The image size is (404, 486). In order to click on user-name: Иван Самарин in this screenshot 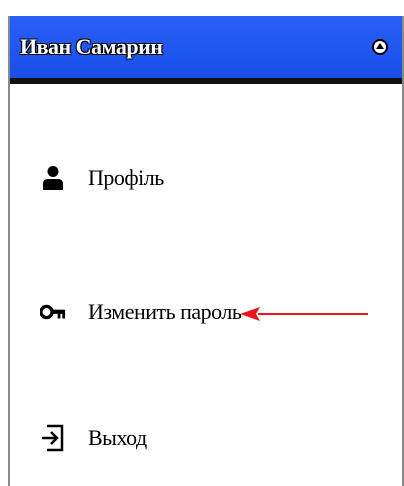, I will do `click(91, 46)`.